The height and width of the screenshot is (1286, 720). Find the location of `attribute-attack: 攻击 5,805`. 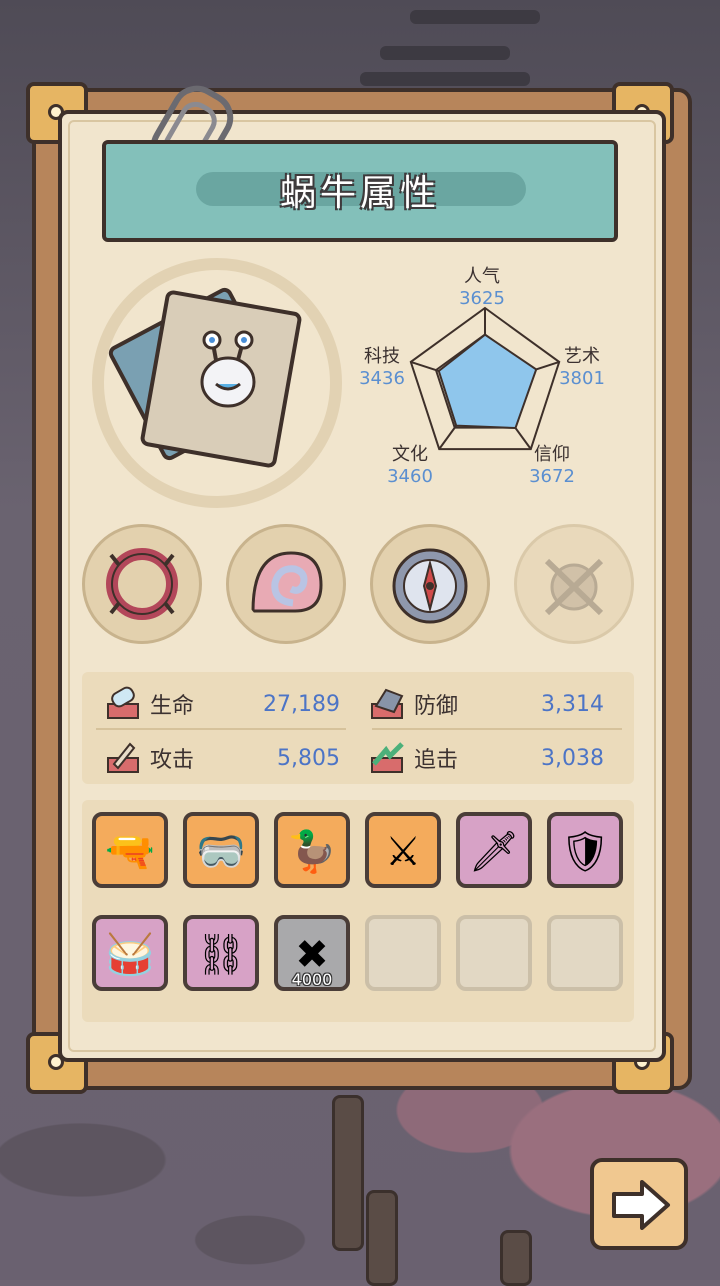

attribute-attack: 攻击 5,805 is located at coordinates (222, 758).